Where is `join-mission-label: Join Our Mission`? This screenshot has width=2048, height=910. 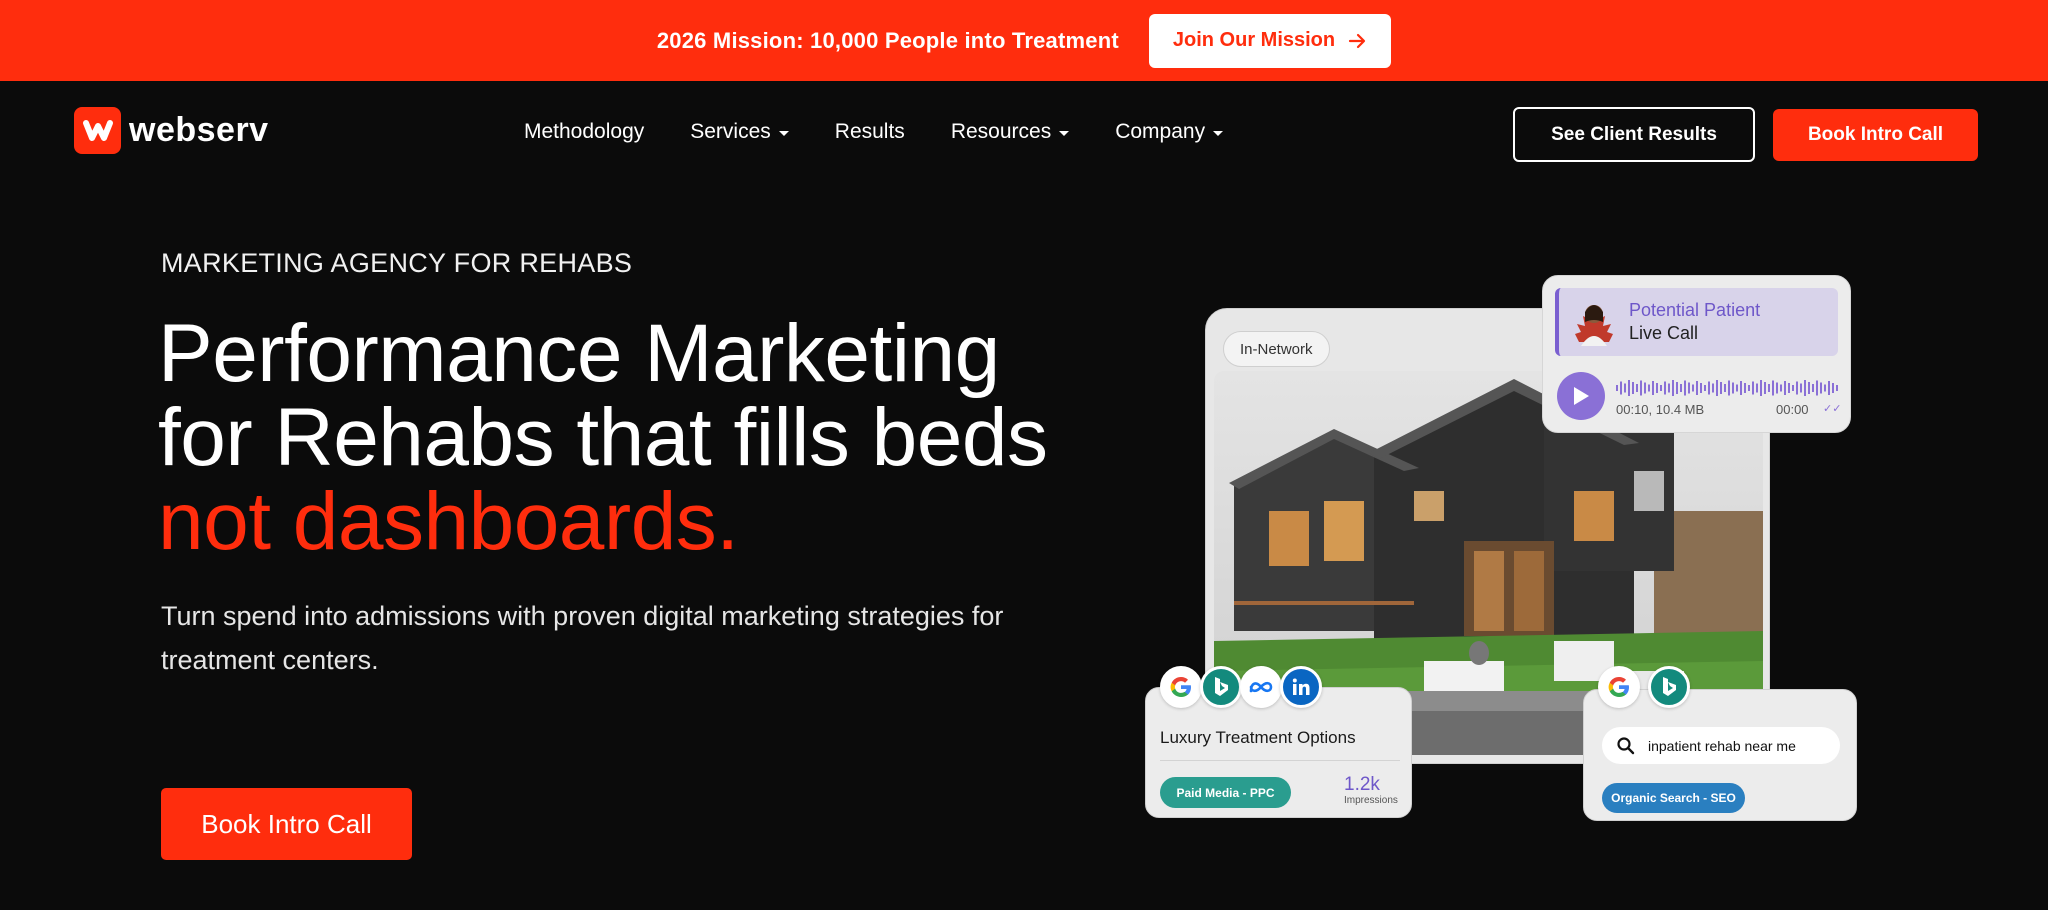
join-mission-label: Join Our Mission is located at coordinates (1254, 40).